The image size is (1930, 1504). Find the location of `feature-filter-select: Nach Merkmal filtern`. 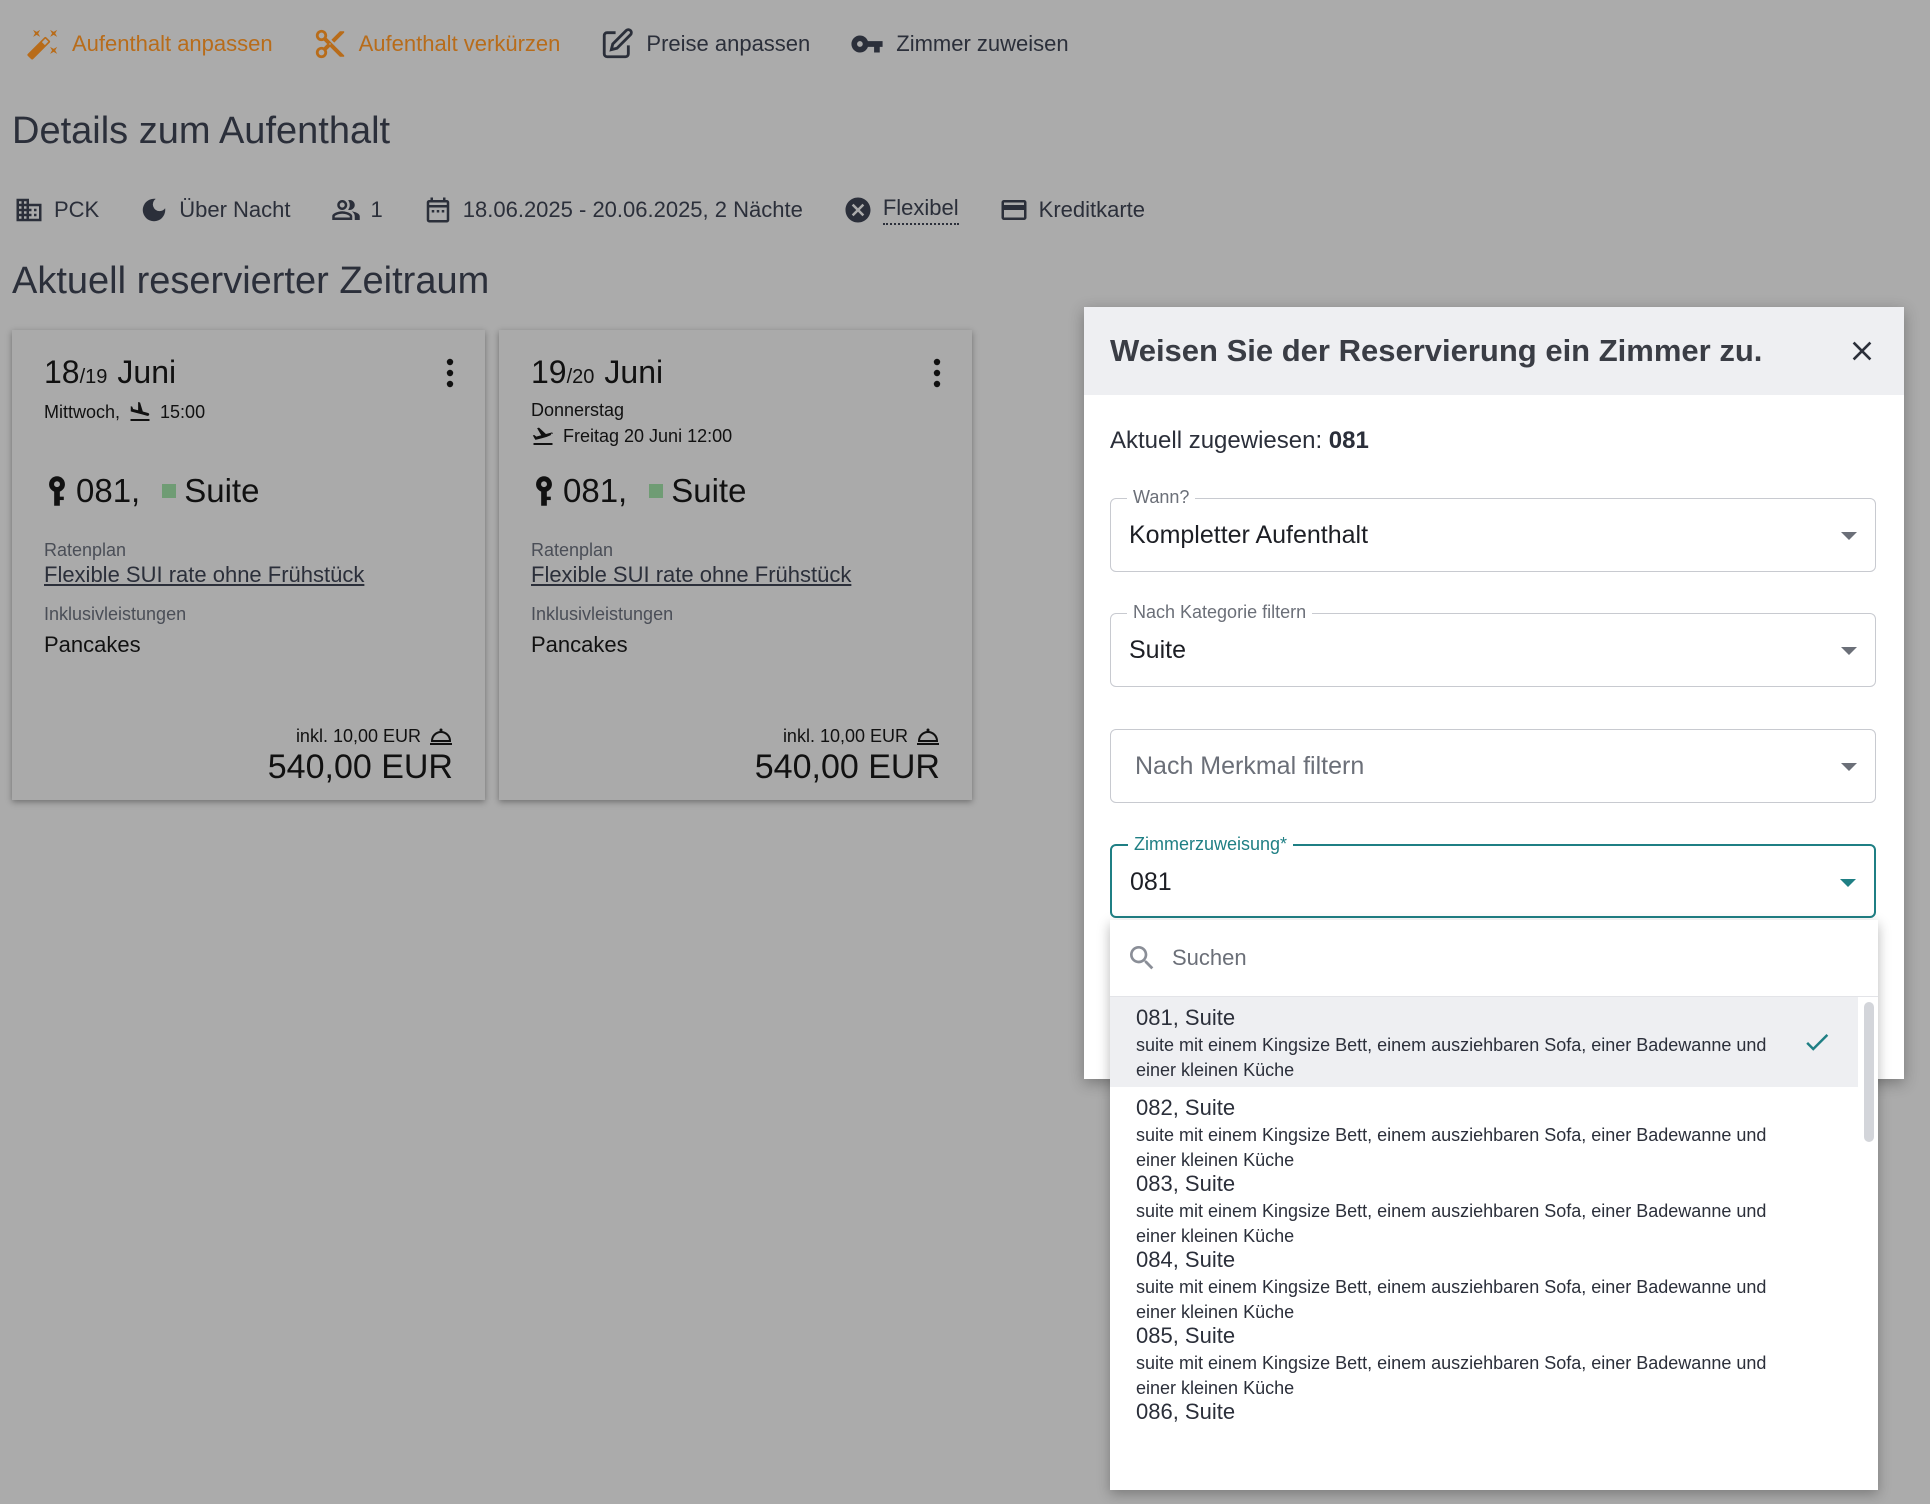

feature-filter-select: Nach Merkmal filtern is located at coordinates (1493, 766).